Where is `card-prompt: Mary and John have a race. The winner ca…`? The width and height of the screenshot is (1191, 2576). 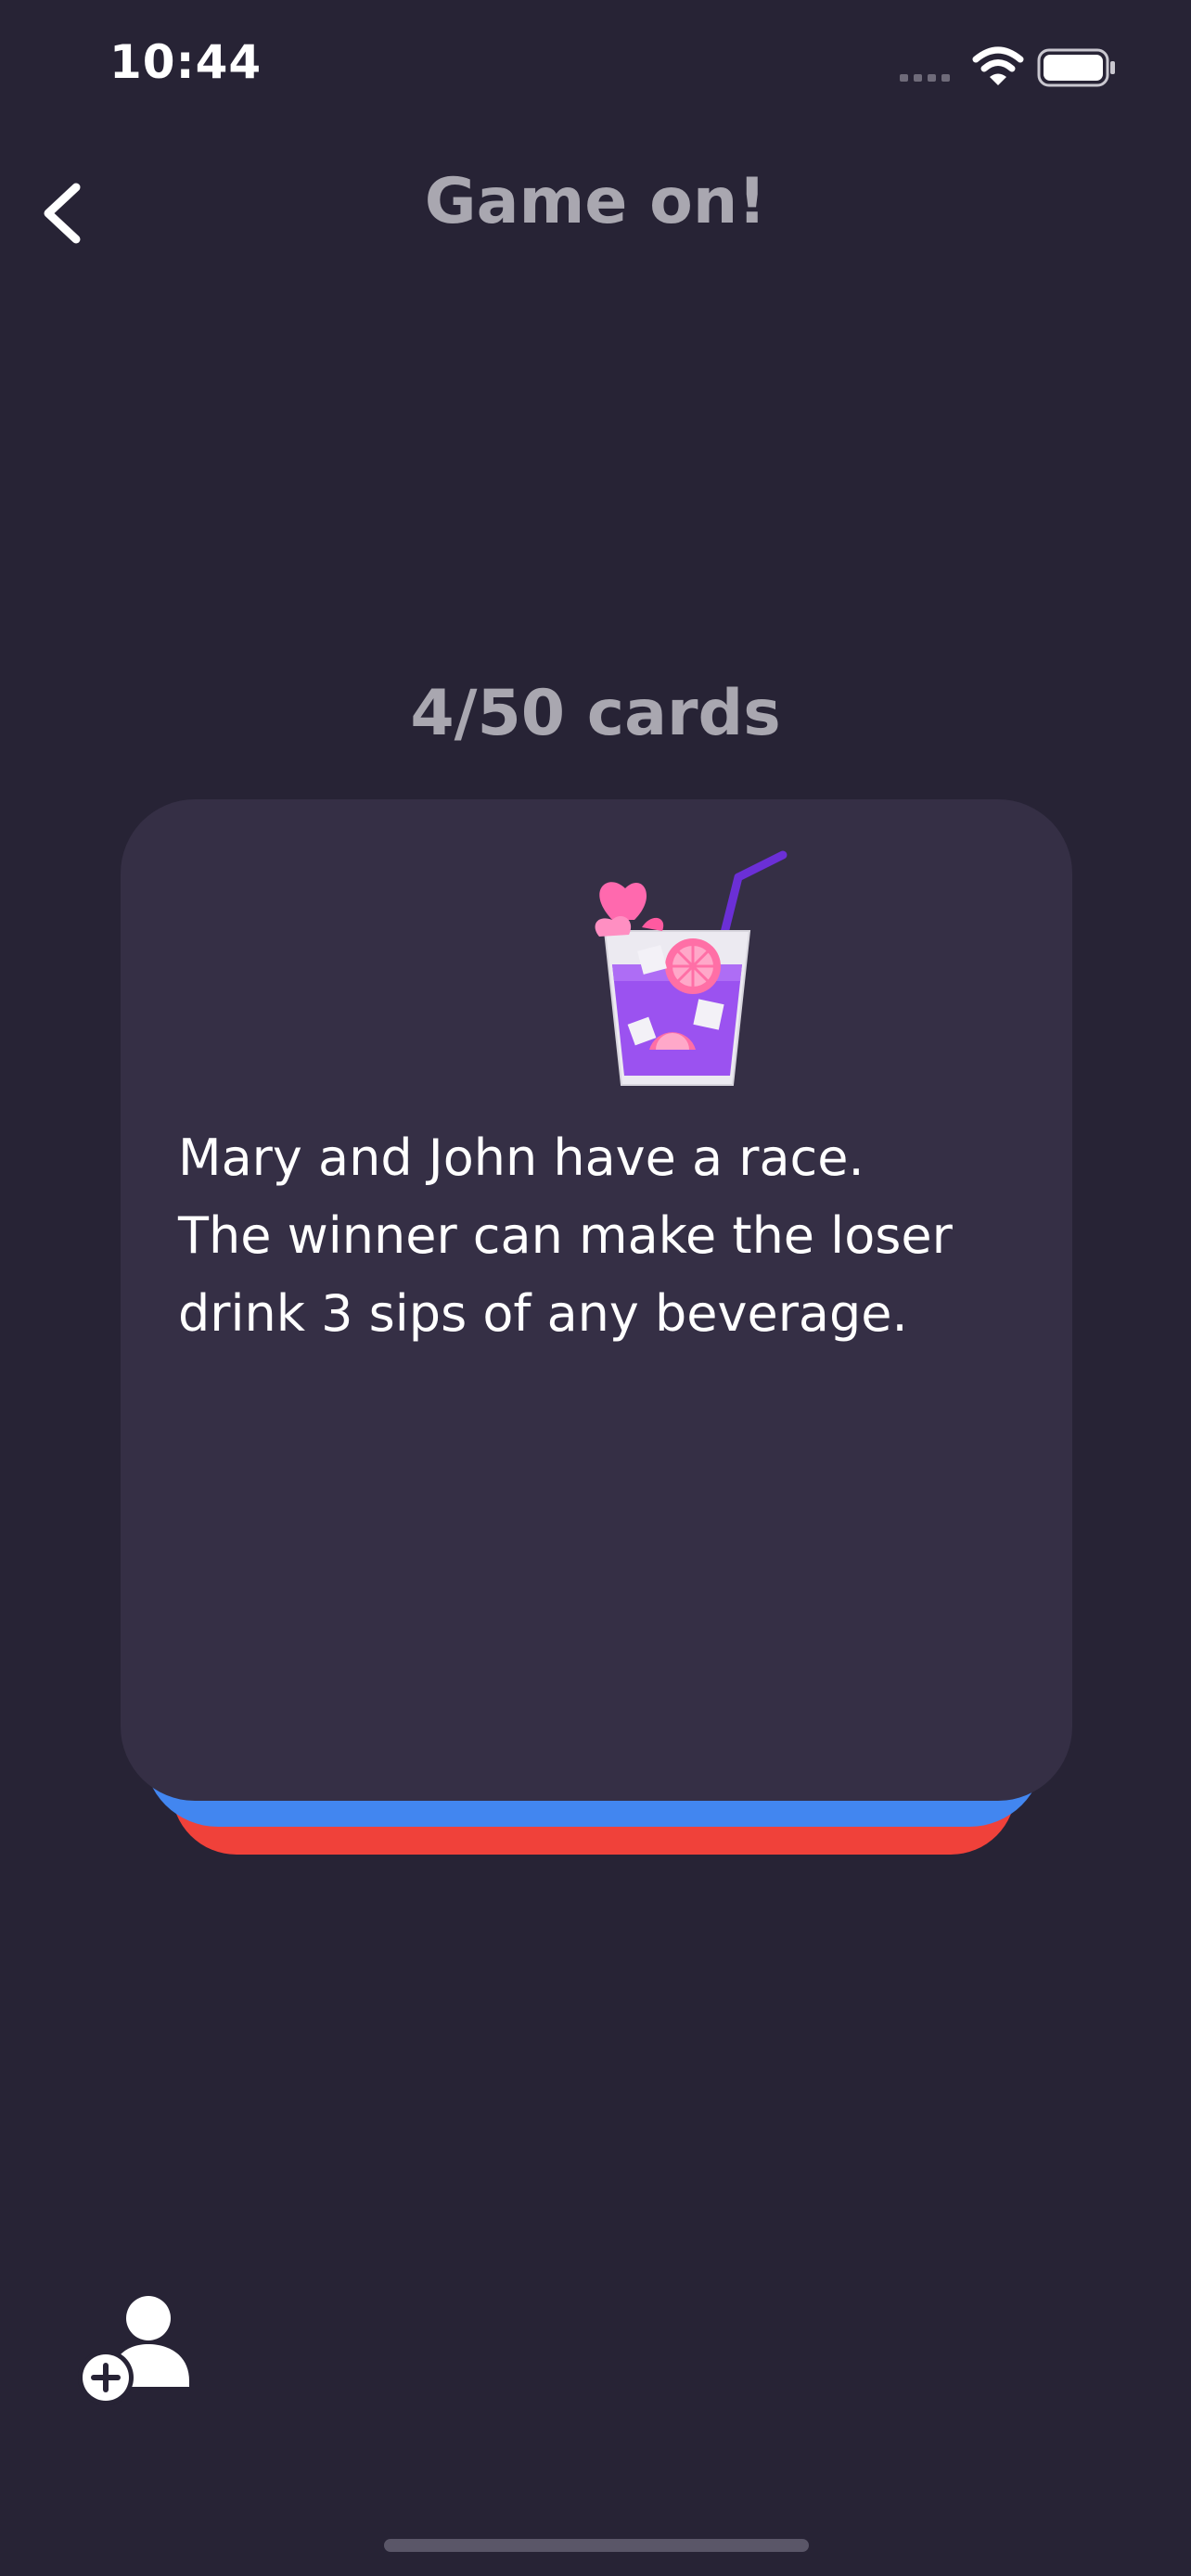
card-prompt: Mary and John have a race. The winner ca… is located at coordinates (565, 1236).